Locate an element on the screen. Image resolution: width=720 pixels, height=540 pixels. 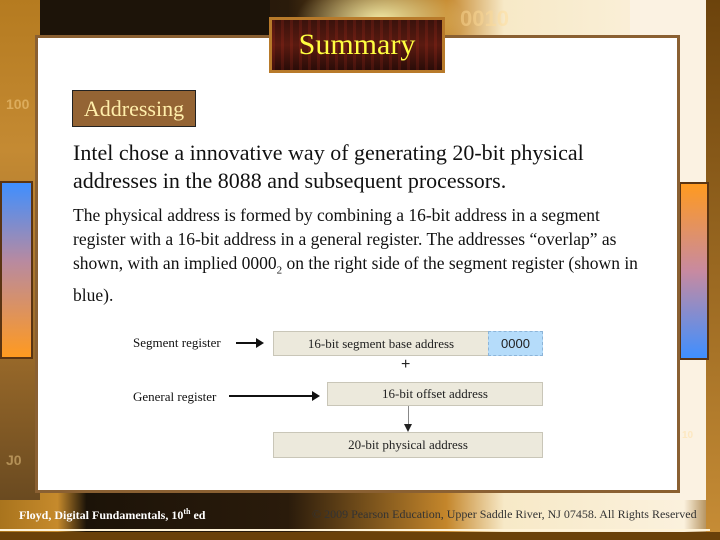
slide-title: Summary is located at coordinates (357, 44).